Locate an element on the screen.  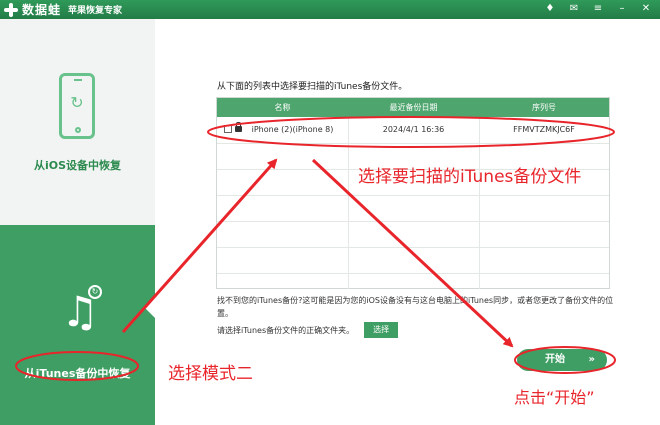
cell-backup-date: 2024/4/1 16:36 is located at coordinates (413, 129).